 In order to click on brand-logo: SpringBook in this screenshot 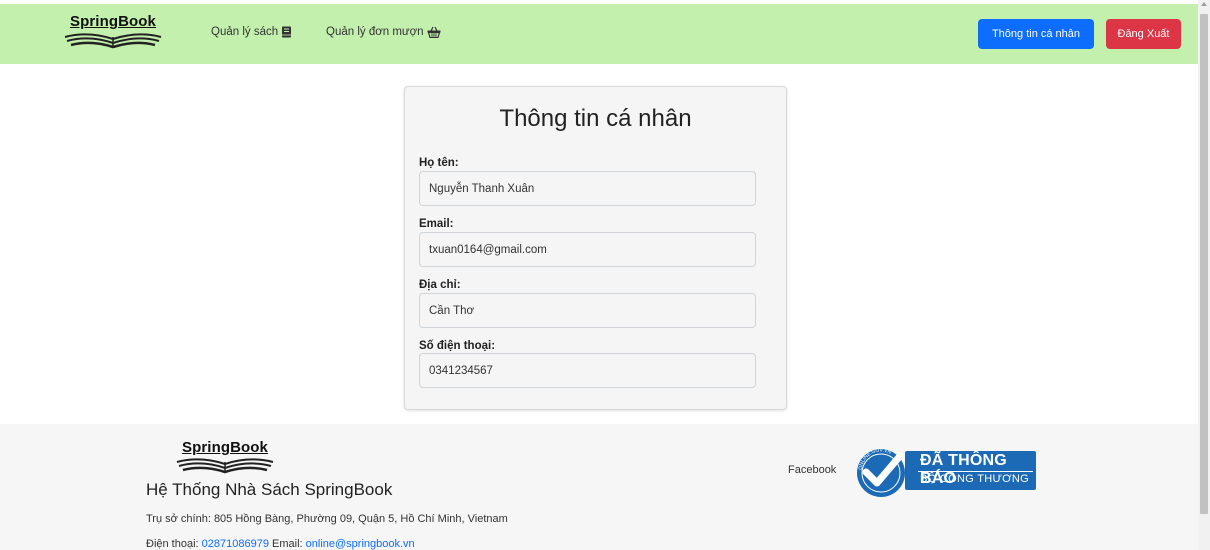, I will do `click(113, 34)`.